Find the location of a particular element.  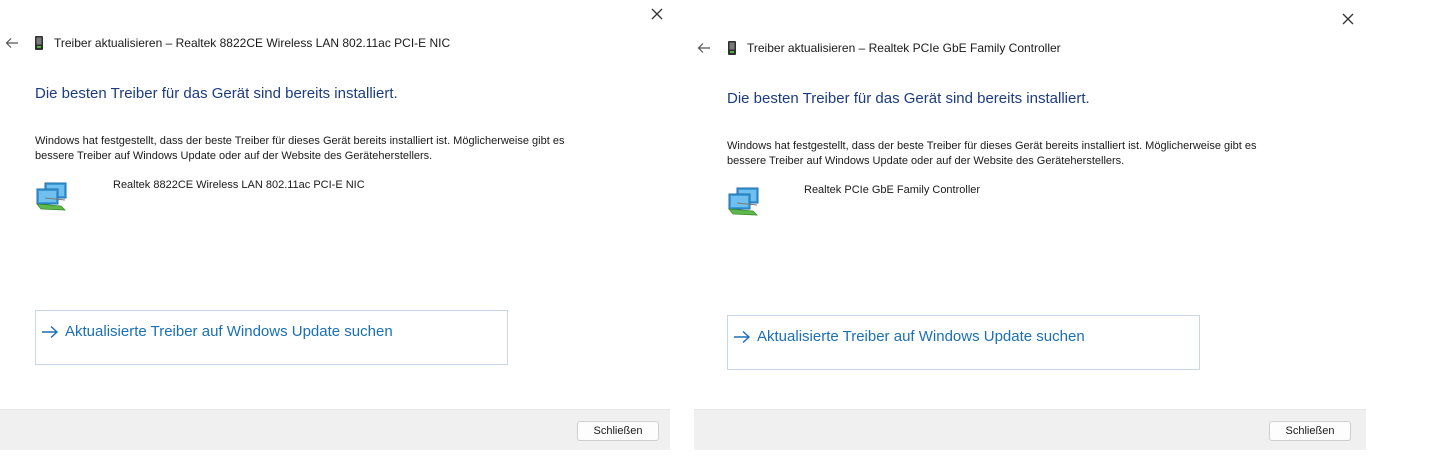

device-name: Realtek PCIe GbE Family Controller is located at coordinates (892, 190).